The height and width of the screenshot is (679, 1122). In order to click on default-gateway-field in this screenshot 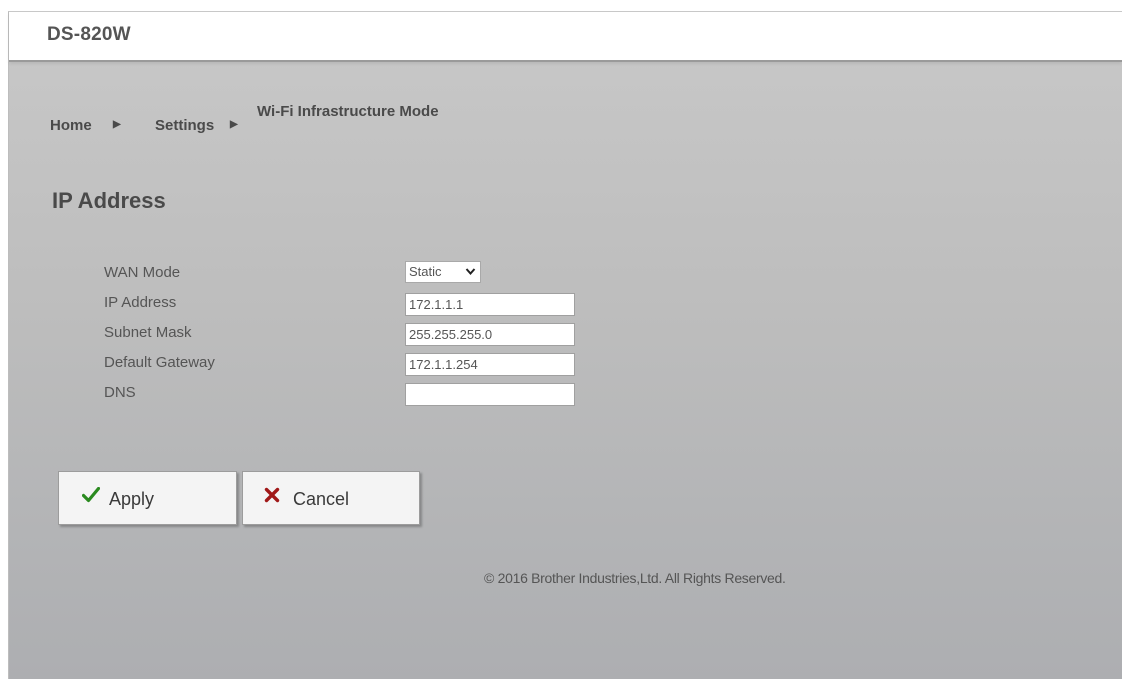, I will do `click(490, 364)`.